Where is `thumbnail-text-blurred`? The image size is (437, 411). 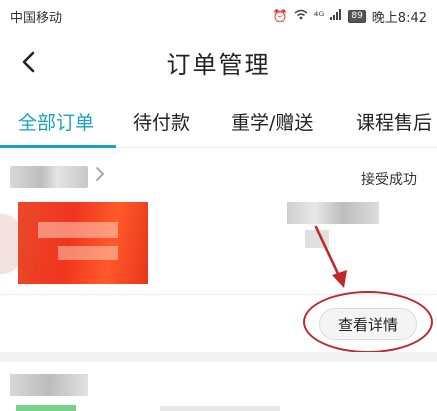 thumbnail-text-blurred is located at coordinates (78, 230).